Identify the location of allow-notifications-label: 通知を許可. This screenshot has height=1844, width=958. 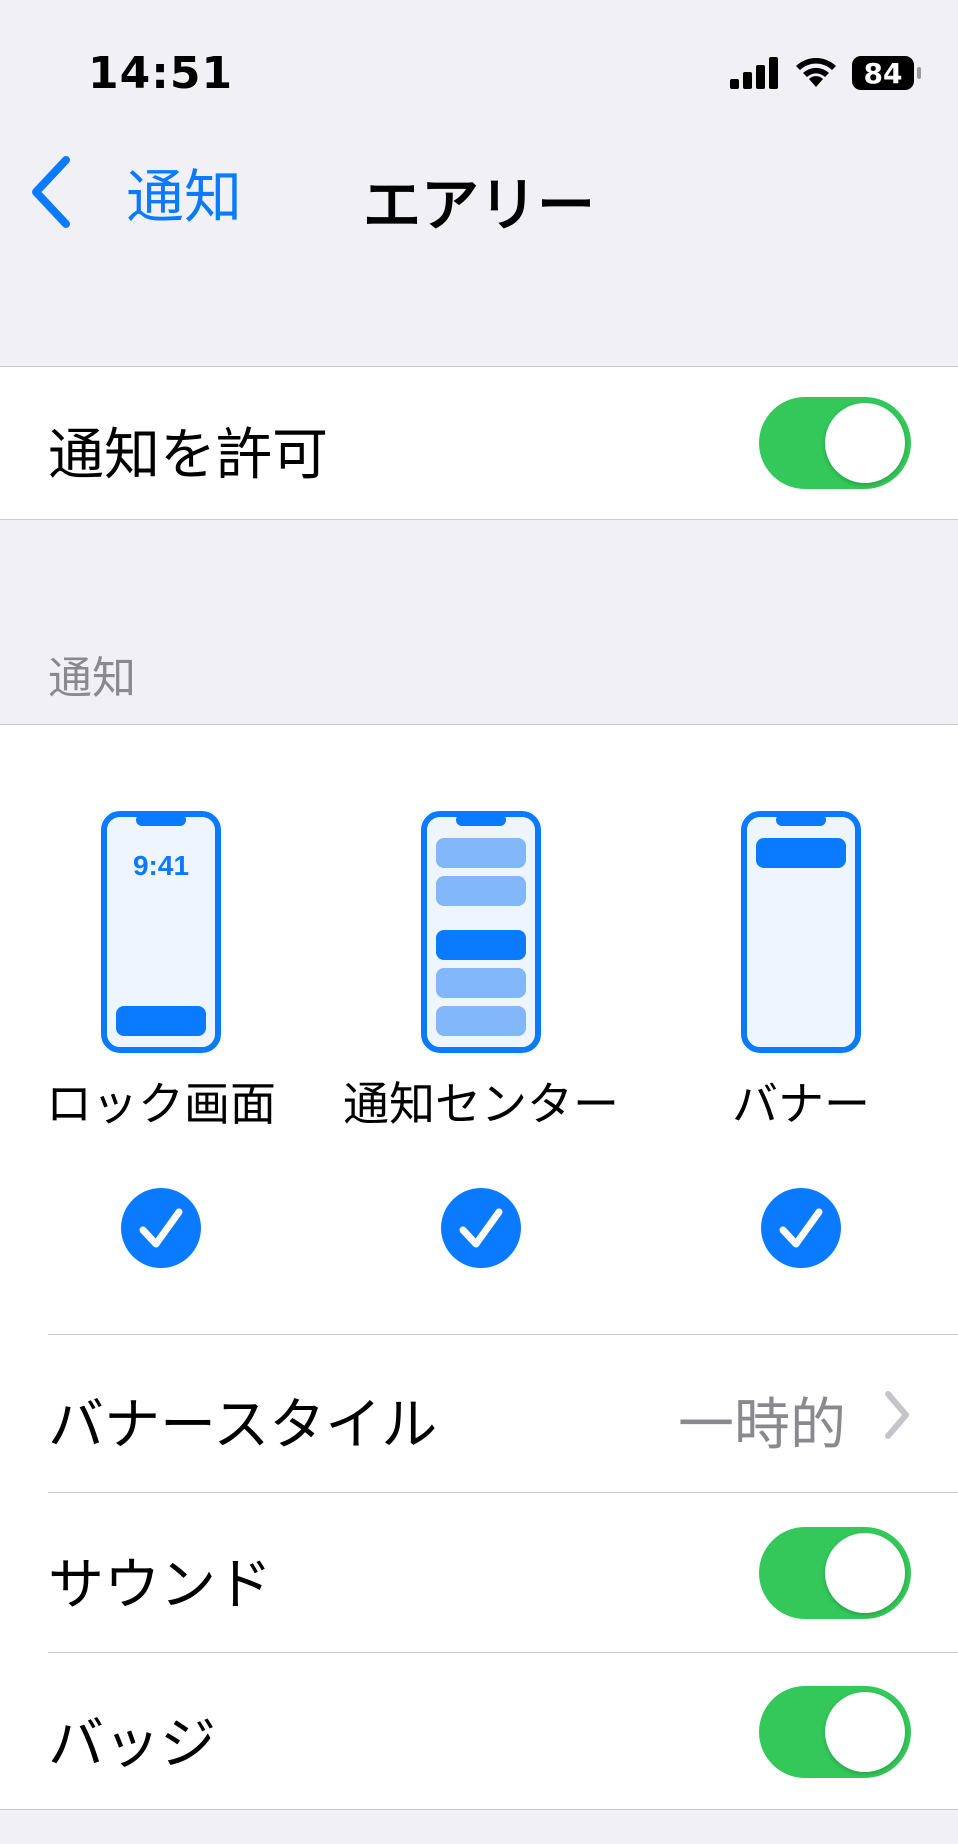
(188, 455).